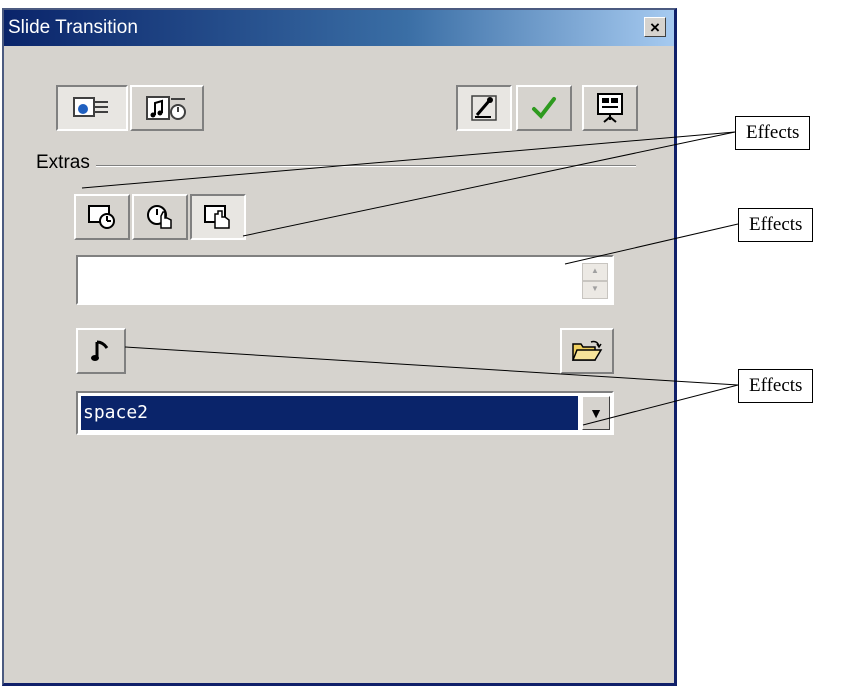  Describe the element at coordinates (776, 386) in the screenshot. I see `callout-effects-3: Effects` at that location.